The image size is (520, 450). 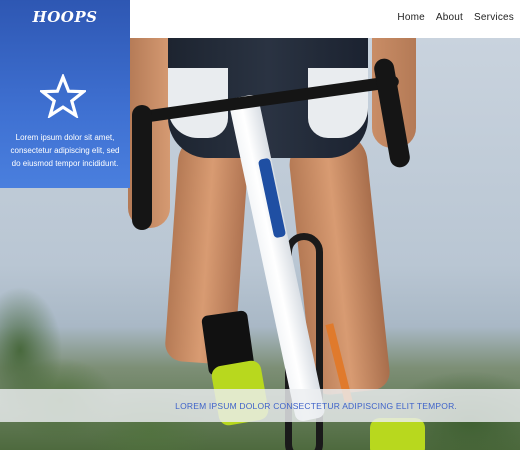 I want to click on nav-home-link: Home, so click(x=410, y=17).